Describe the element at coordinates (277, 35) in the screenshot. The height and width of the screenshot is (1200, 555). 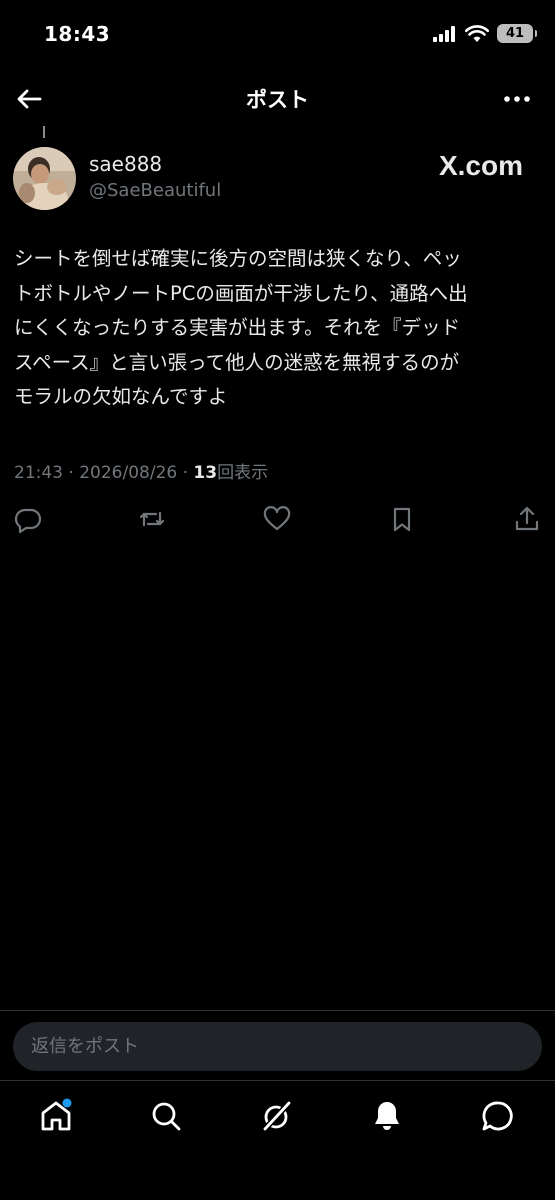
I see `status-bar: 18:43 41` at that location.